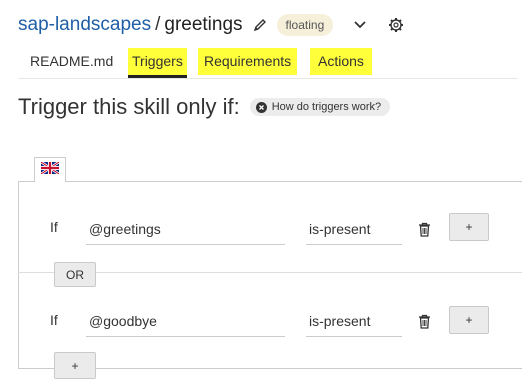 Image resolution: width=522 pixels, height=391 pixels. What do you see at coordinates (185, 229) in the screenshot?
I see `entity-field: @greetings` at bounding box center [185, 229].